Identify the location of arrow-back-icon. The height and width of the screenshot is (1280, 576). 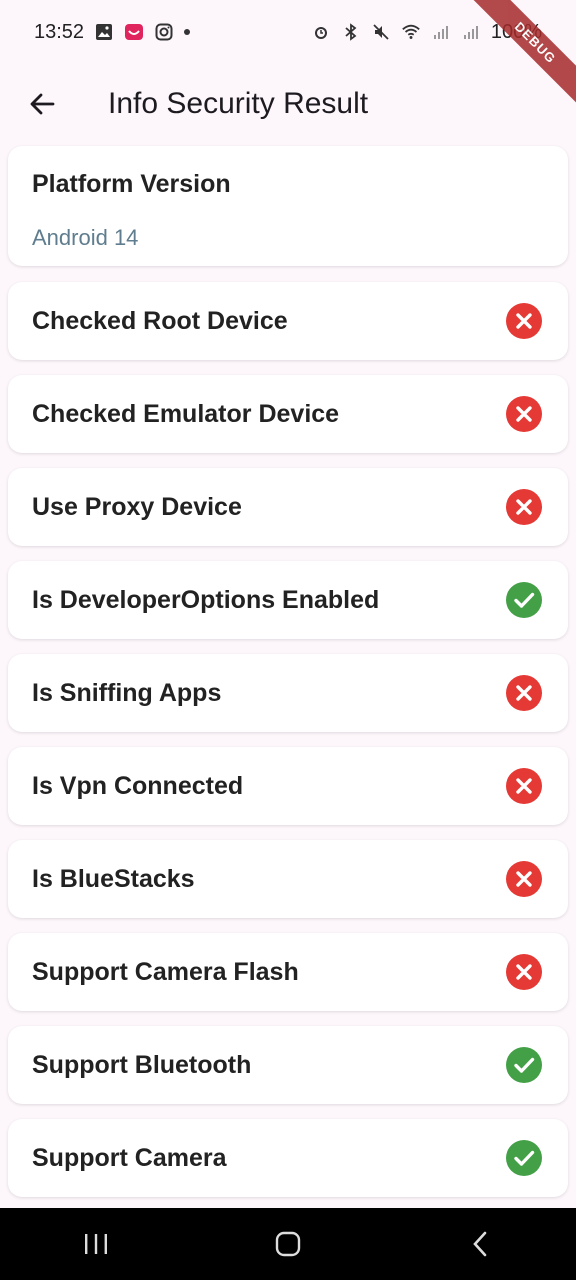
(42, 104).